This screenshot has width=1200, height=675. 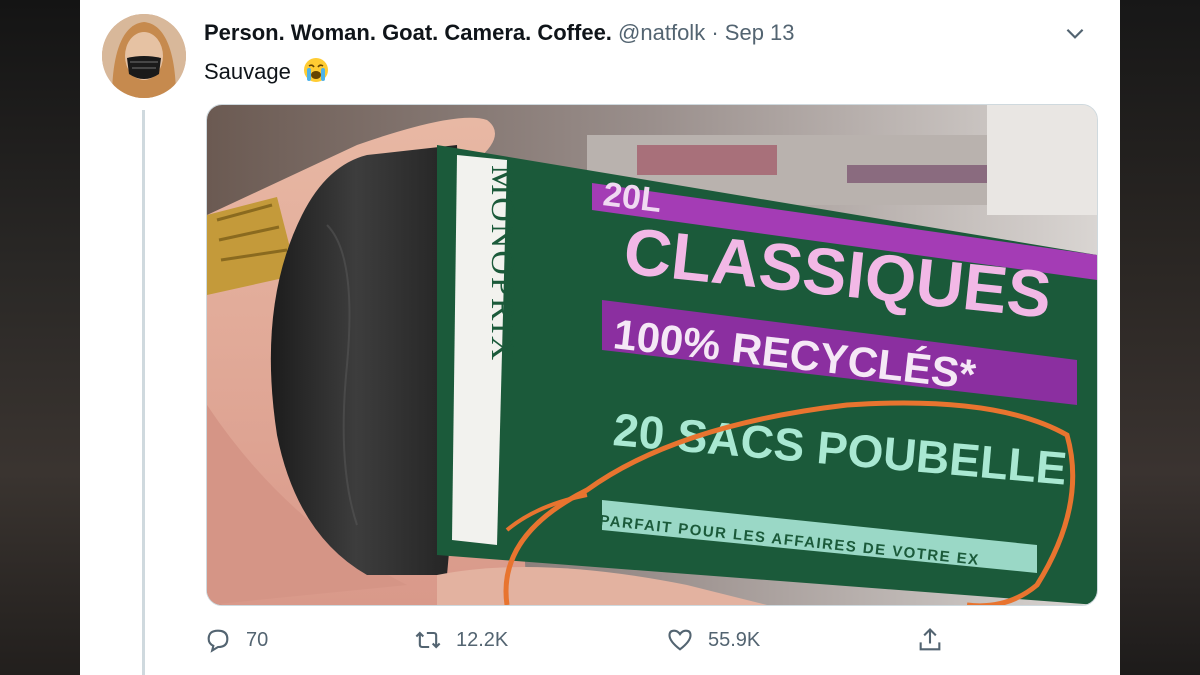 What do you see at coordinates (247, 71) in the screenshot?
I see `tweet-text-body: Sauvage` at bounding box center [247, 71].